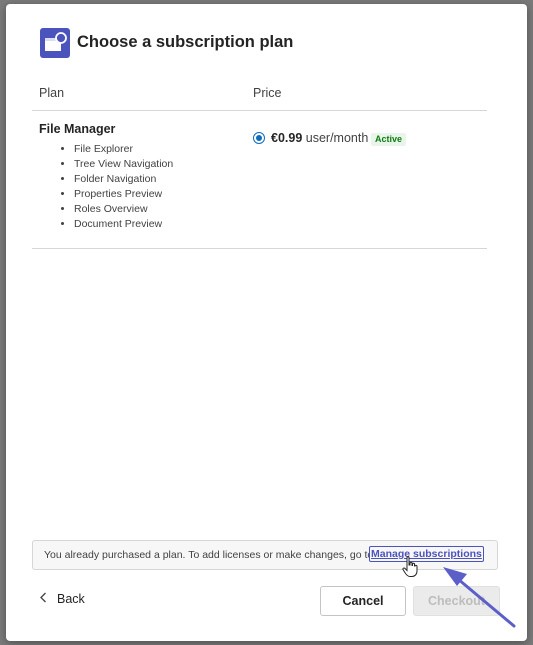  Describe the element at coordinates (259, 110) in the screenshot. I see `header-divider` at that location.